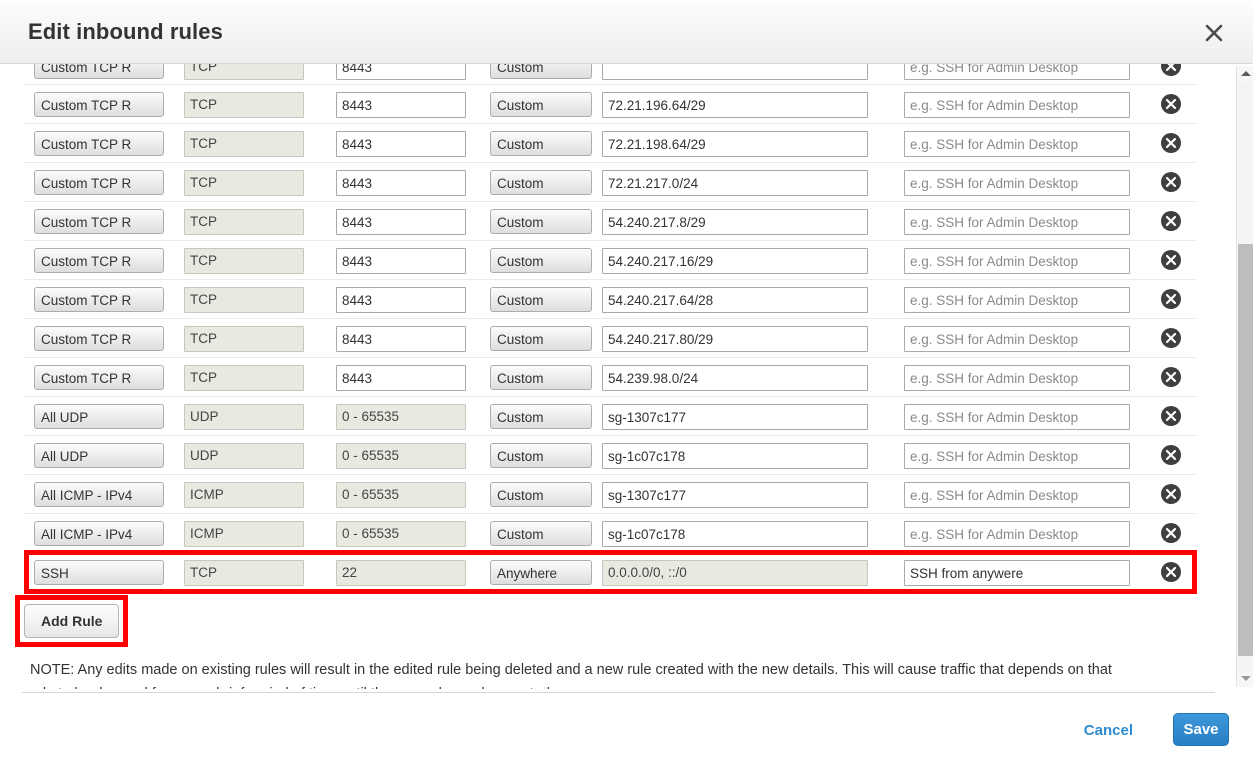 The image size is (1253, 776). What do you see at coordinates (735, 72) in the screenshot?
I see `cidr-input-top` at bounding box center [735, 72].